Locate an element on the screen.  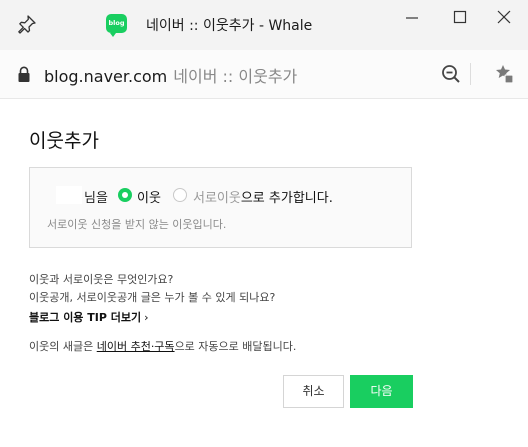
lock-icon is located at coordinates (24, 74).